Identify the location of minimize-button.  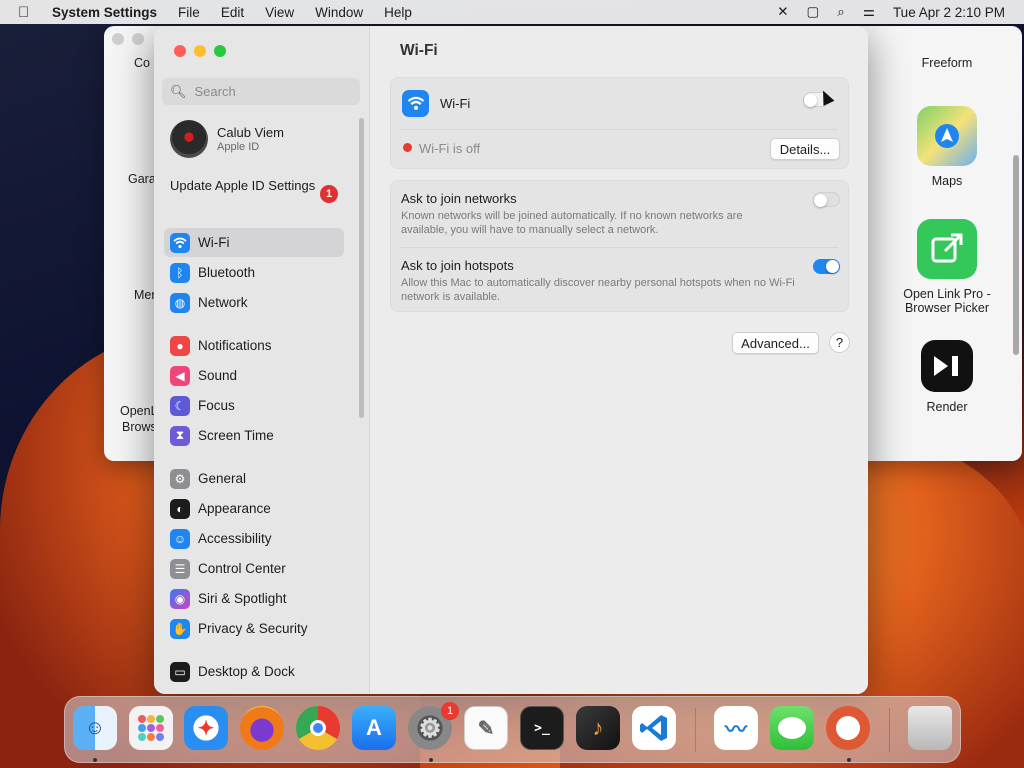
(200, 51).